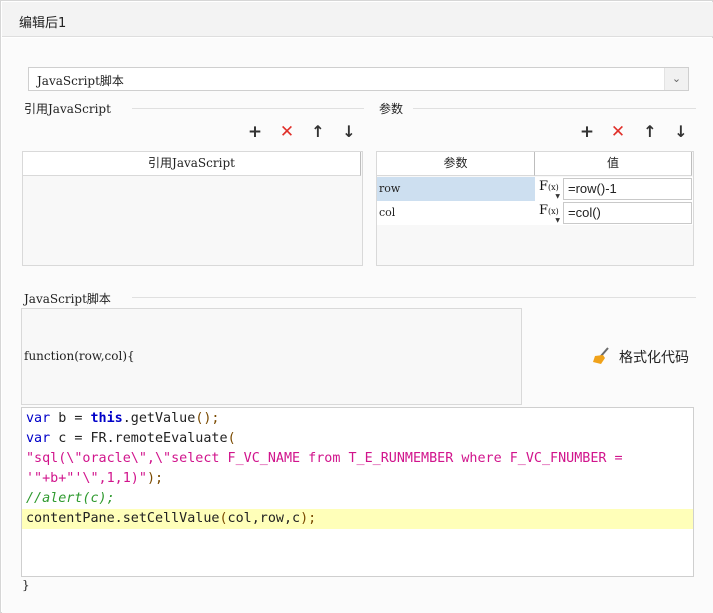 This screenshot has height=613, width=713. I want to click on format-code-label: 格式化代码, so click(654, 358).